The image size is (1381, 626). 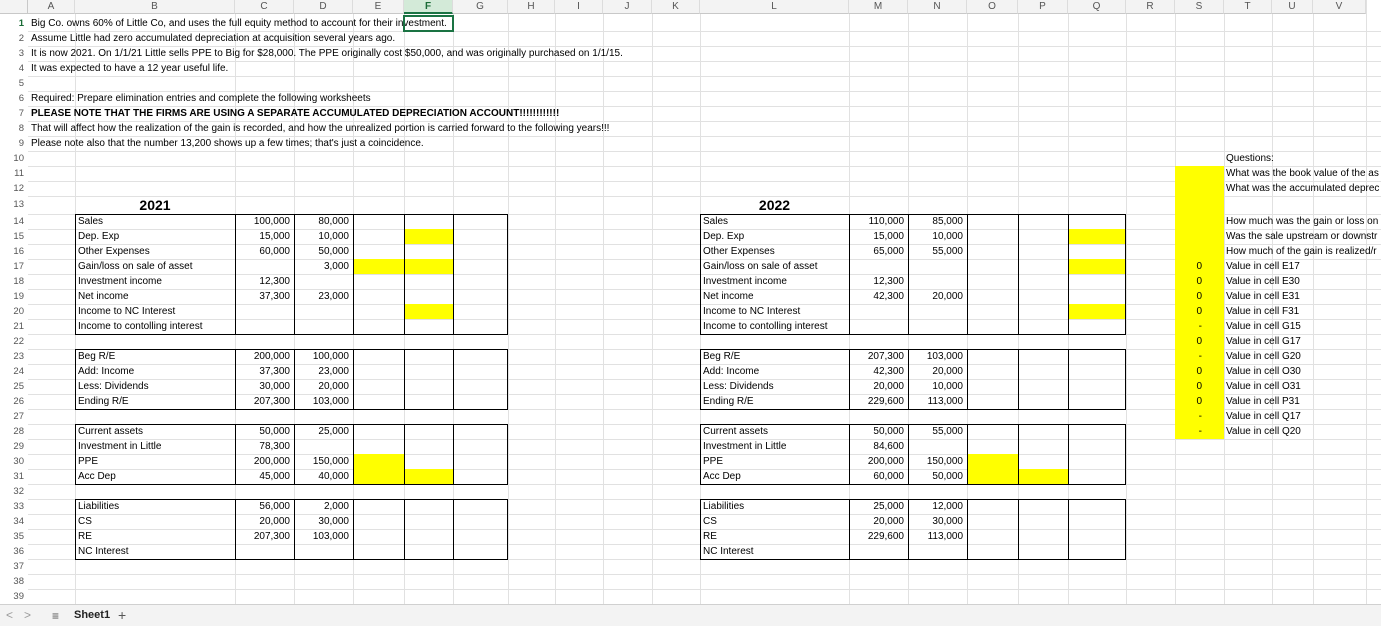 I want to click on row-header-28: 28, so click(x=14, y=431).